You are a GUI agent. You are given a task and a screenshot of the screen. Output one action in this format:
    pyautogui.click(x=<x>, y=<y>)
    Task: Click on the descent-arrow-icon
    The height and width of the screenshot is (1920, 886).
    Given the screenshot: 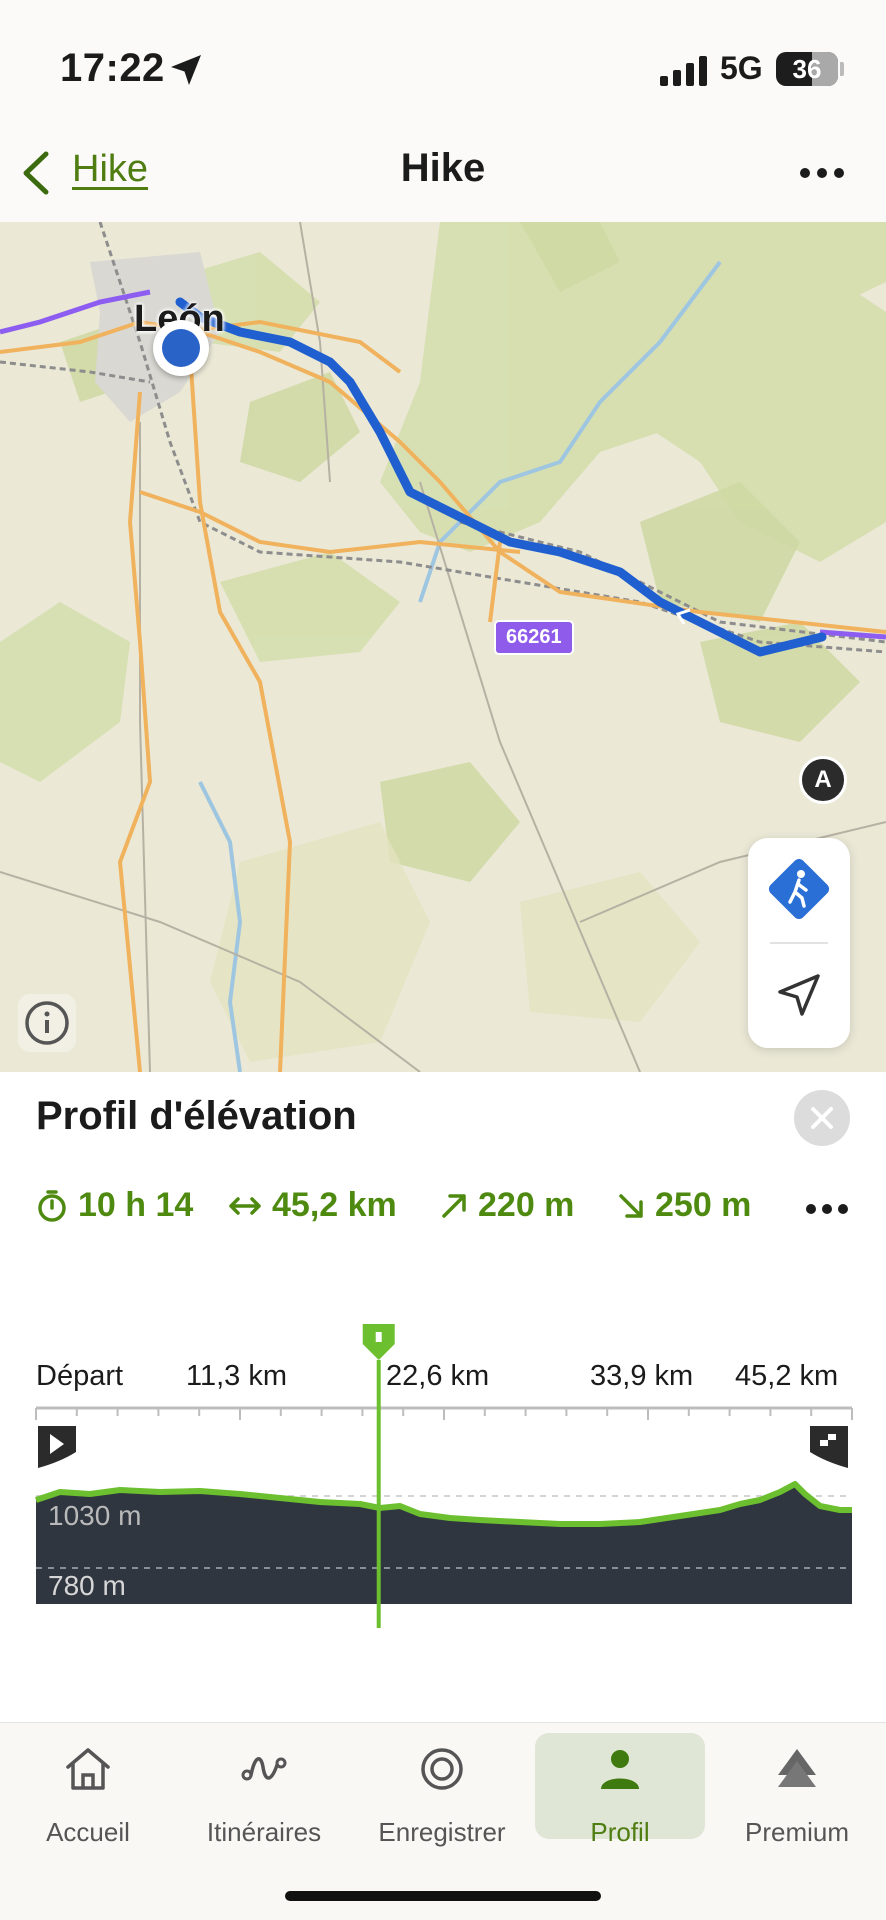 What is the action you would take?
    pyautogui.click(x=631, y=1205)
    